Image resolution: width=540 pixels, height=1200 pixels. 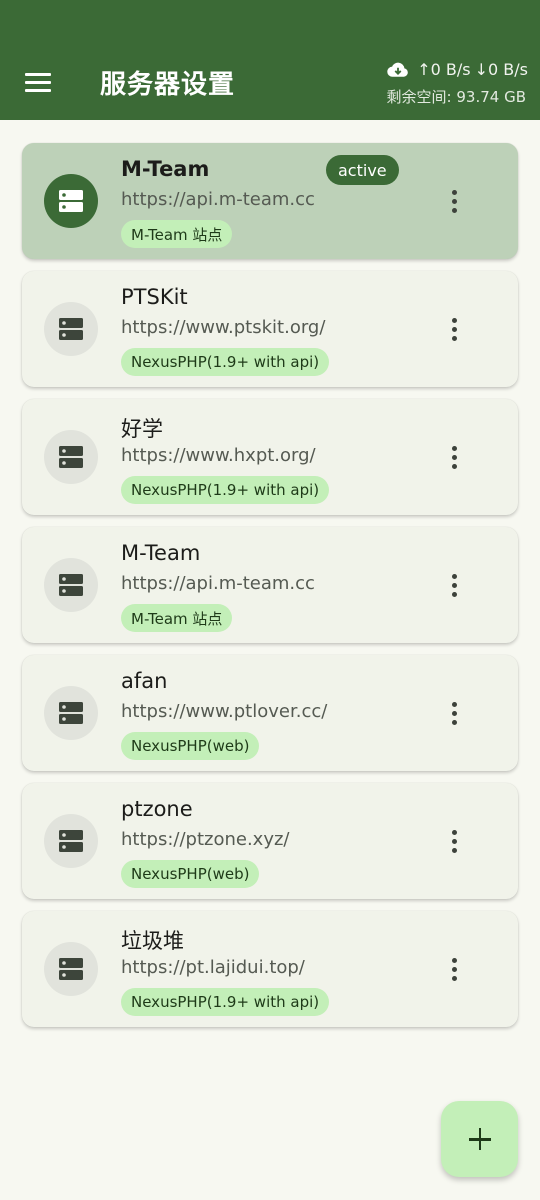 I want to click on server-url: https://www.ptskit.org/, so click(x=223, y=327).